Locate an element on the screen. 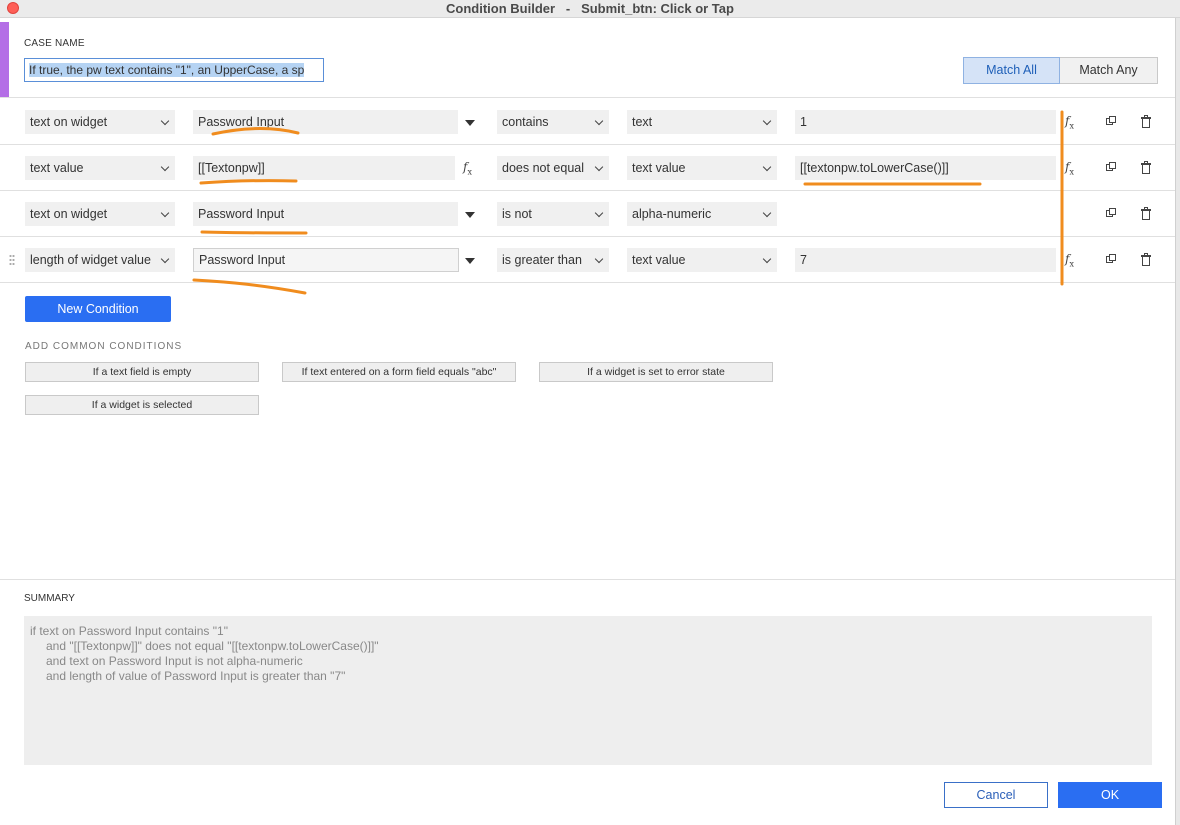 The image size is (1180, 825). common-condition-widget-selected: If a widget is selected is located at coordinates (142, 405).